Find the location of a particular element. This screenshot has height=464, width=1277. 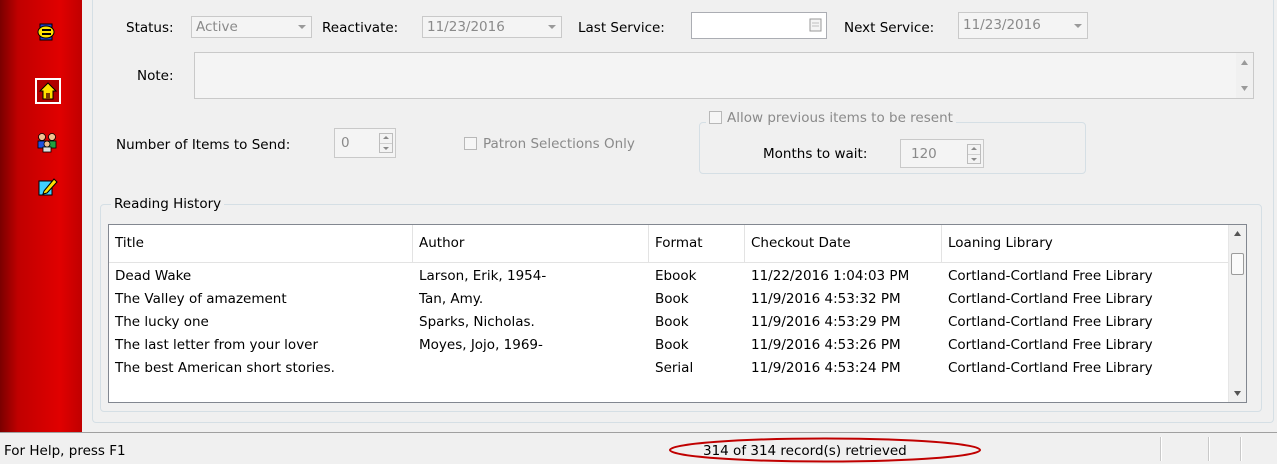

cell-author: Moyes, Jojo, 1969- is located at coordinates (481, 345).